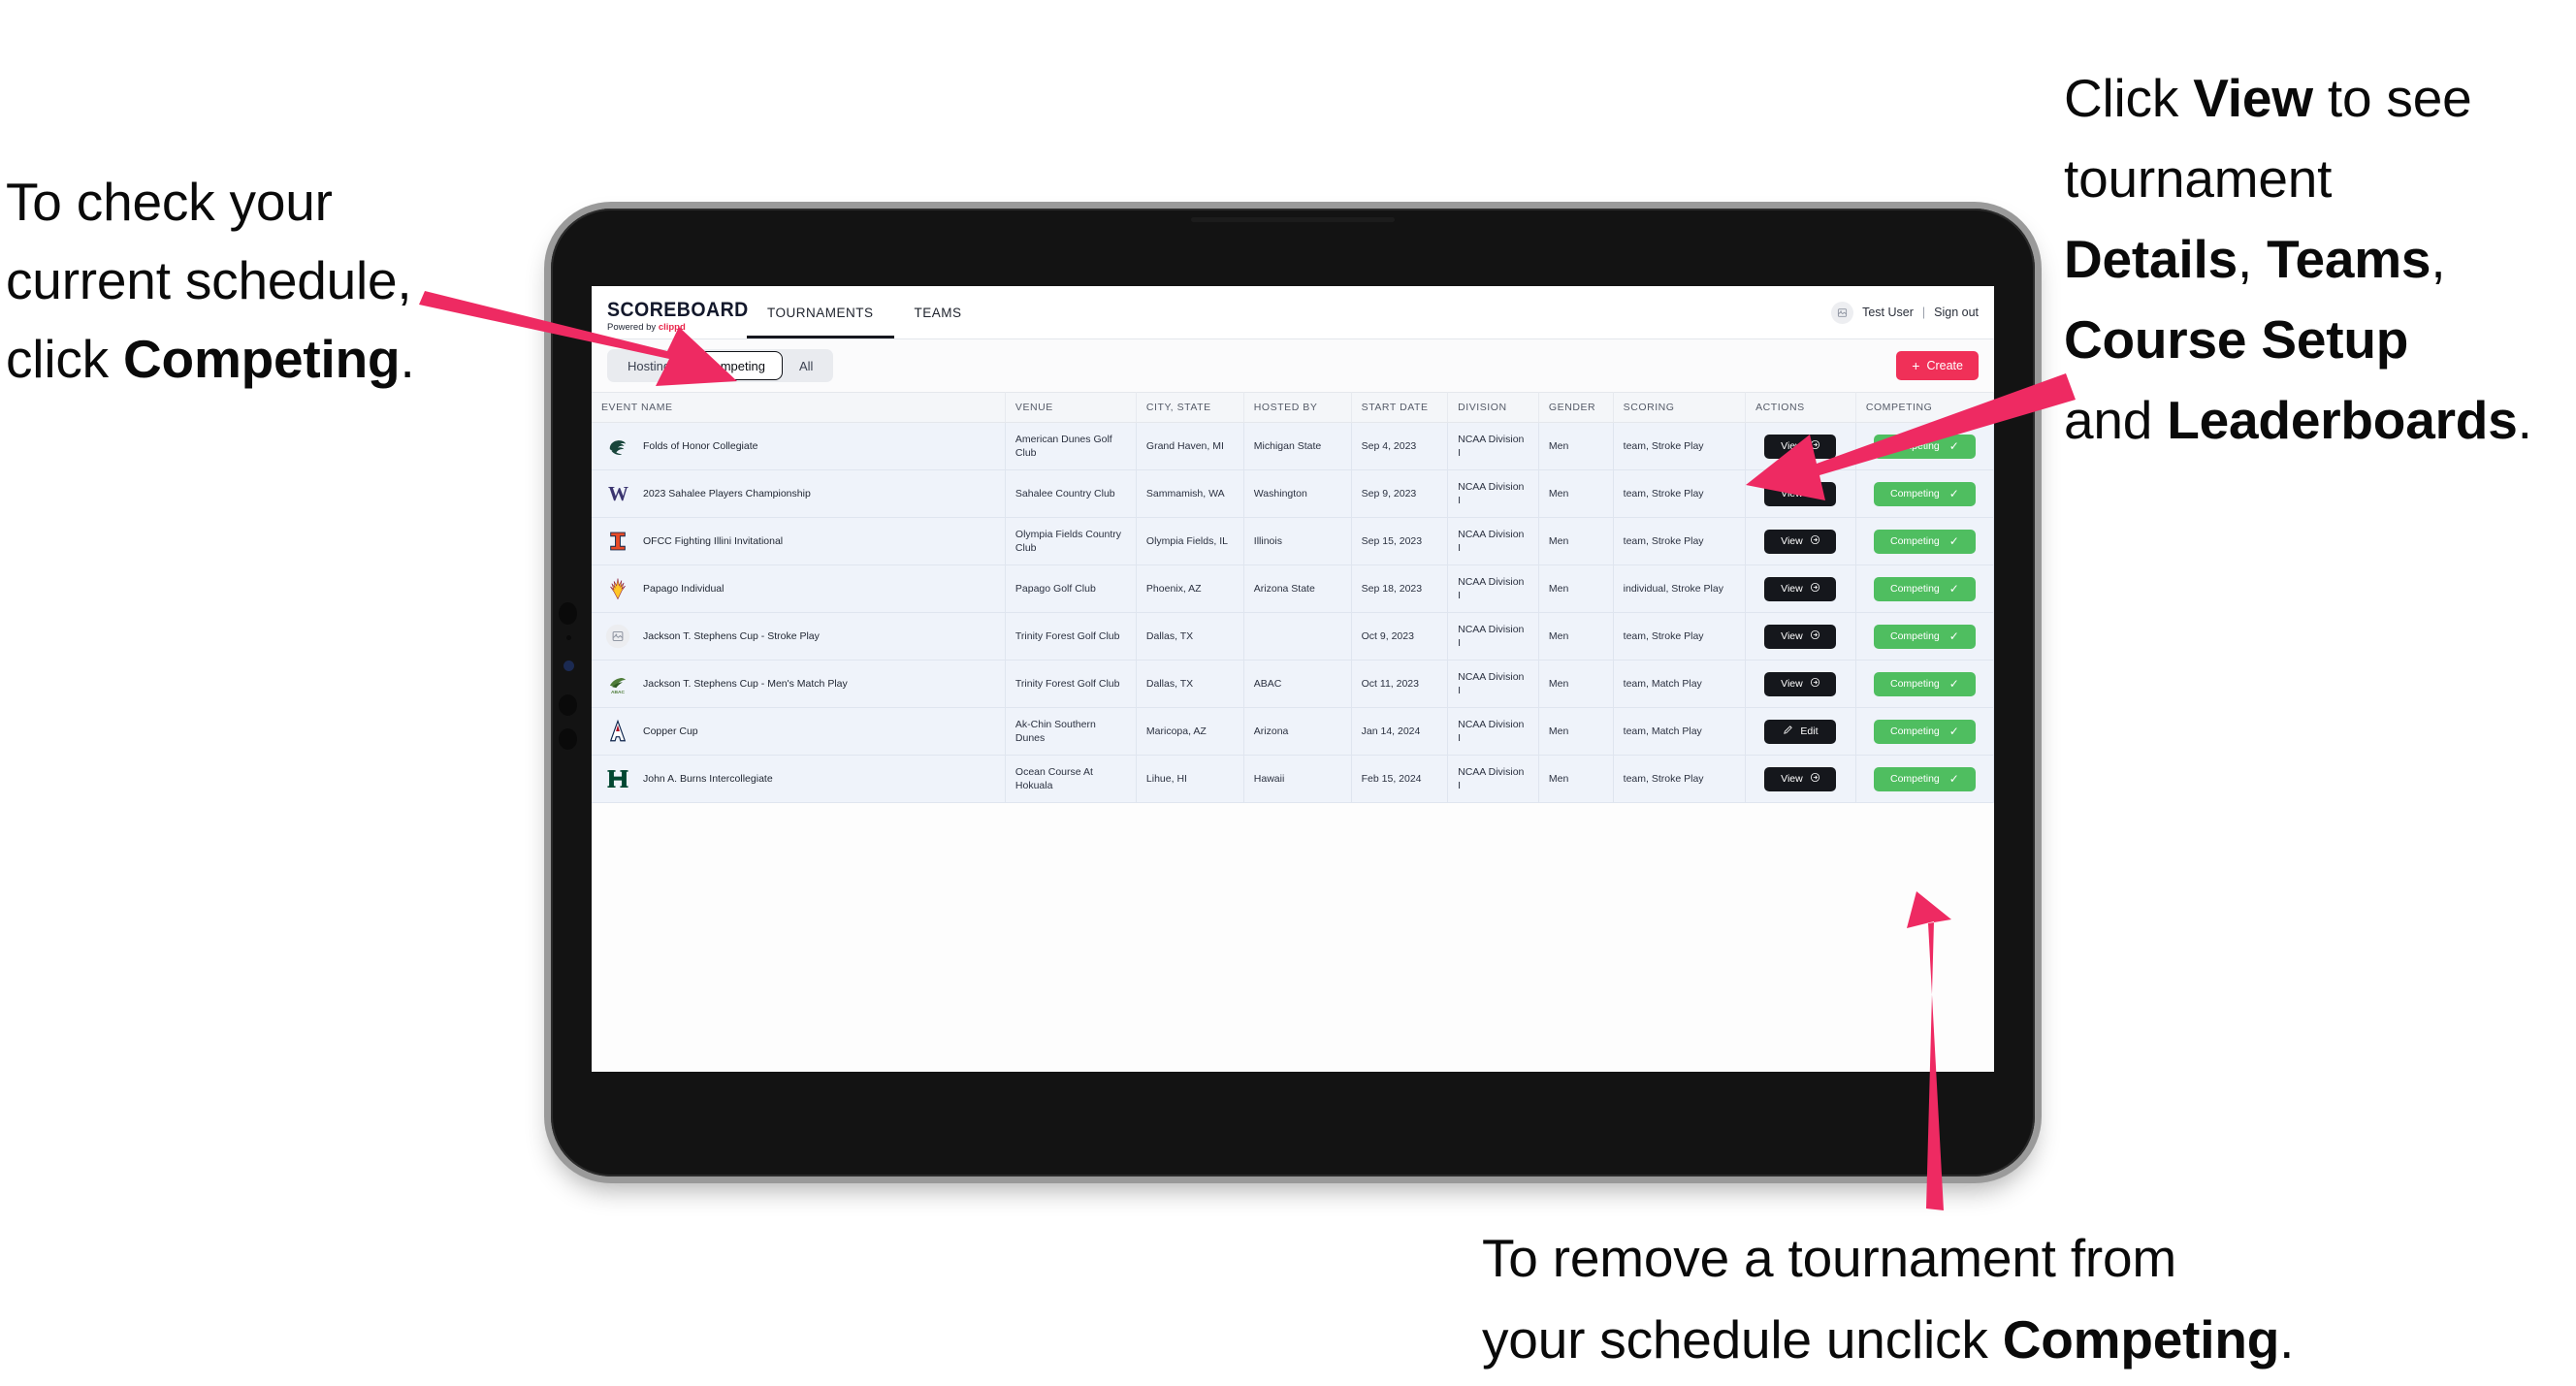 The height and width of the screenshot is (1386, 2576). I want to click on event-name-text: Jackson T. Stephens Cup - Stroke Play, so click(731, 636).